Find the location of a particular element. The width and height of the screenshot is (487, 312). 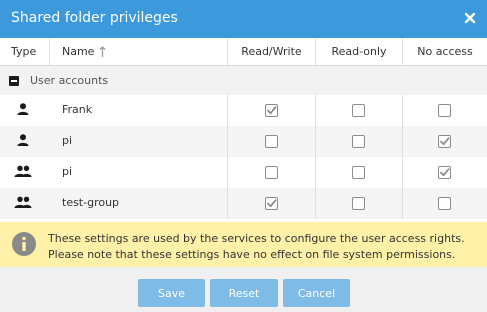

column-header-type: Type is located at coordinates (24, 51).